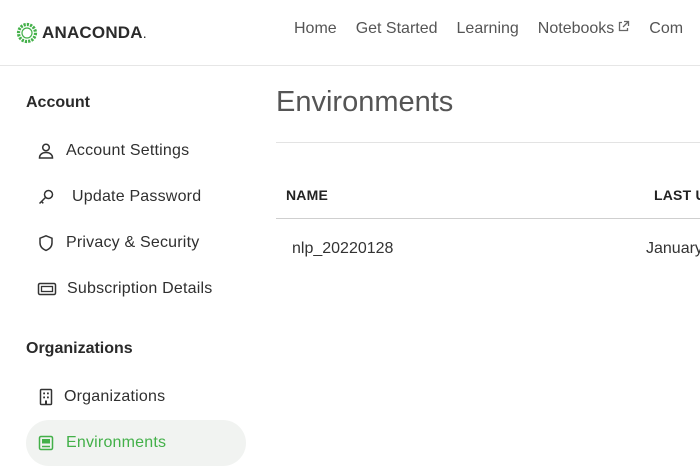 The width and height of the screenshot is (700, 466). Describe the element at coordinates (128, 150) in the screenshot. I see `sidebar-item-label: Account Settings` at that location.